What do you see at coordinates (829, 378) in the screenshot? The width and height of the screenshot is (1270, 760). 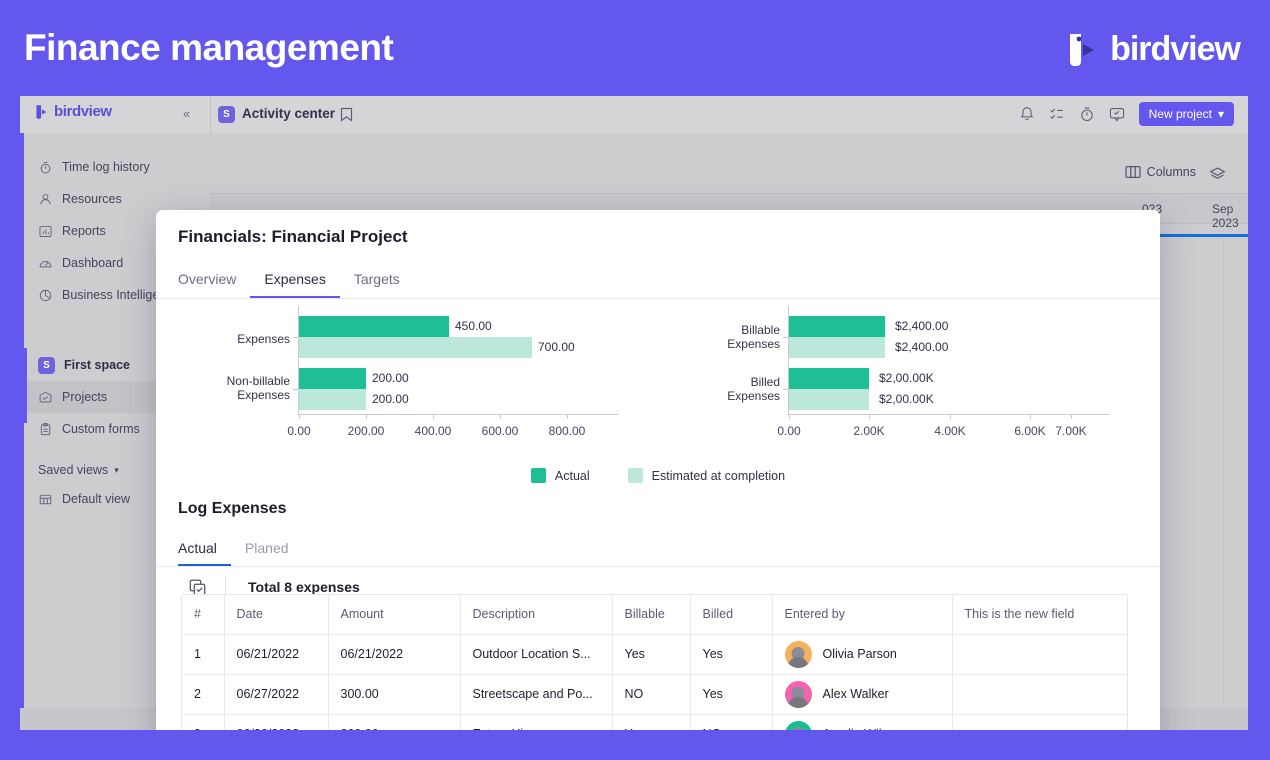 I see `bar-billed-actual` at bounding box center [829, 378].